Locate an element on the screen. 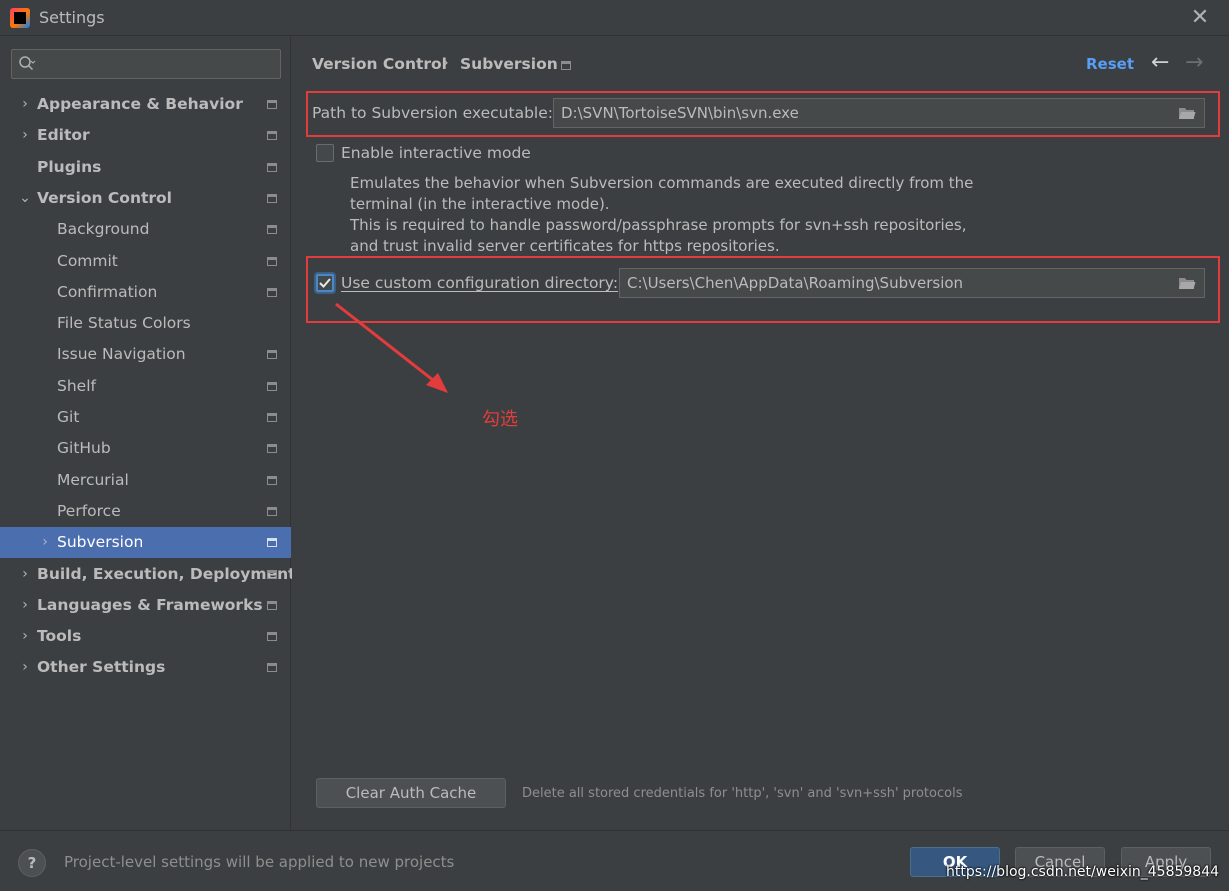  reset-link: Reset is located at coordinates (1110, 64).